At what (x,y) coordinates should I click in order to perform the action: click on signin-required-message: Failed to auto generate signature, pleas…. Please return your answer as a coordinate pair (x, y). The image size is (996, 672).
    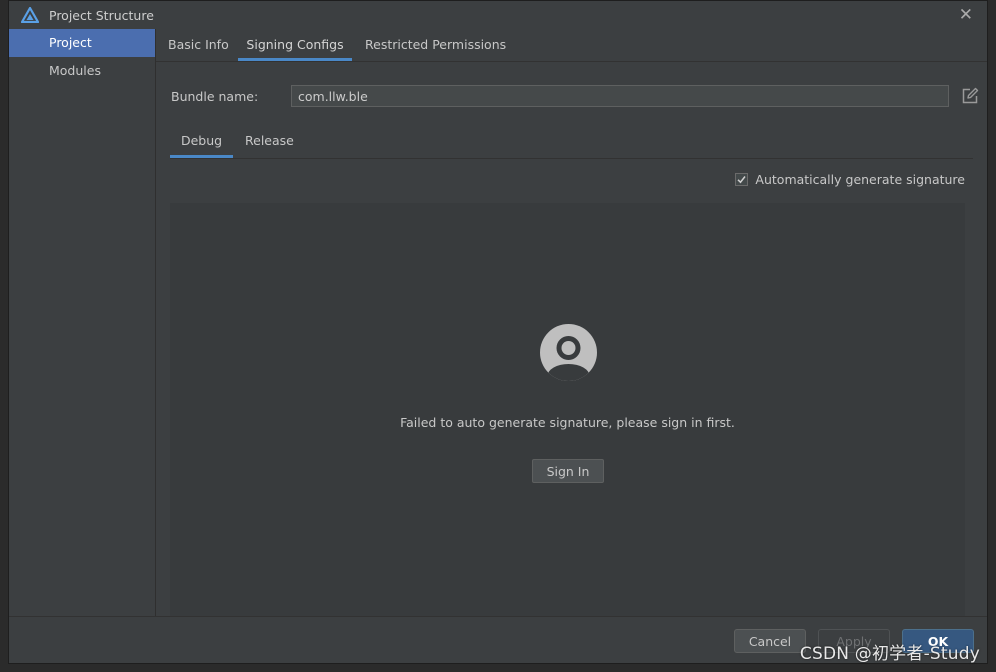
    Looking at the image, I should click on (567, 422).